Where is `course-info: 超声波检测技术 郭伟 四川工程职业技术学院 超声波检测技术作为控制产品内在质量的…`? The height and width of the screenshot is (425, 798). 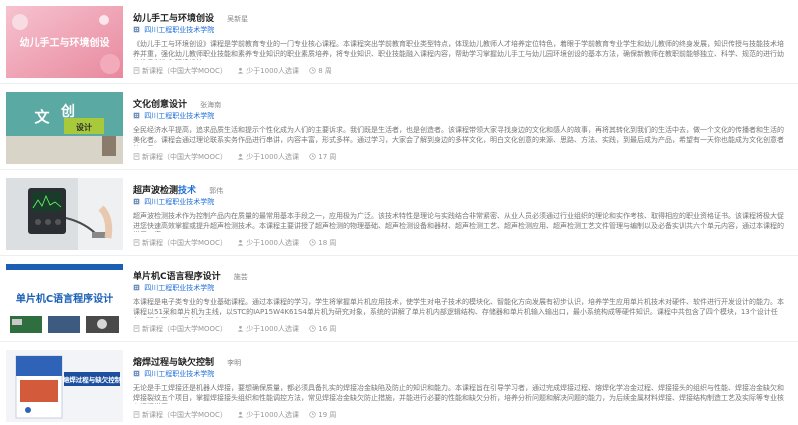
course-info: 超声波检测技术 郭伟 四川工程职业技术学院 超声波检测技术作为控制产品内在质量的… is located at coordinates (460, 217).